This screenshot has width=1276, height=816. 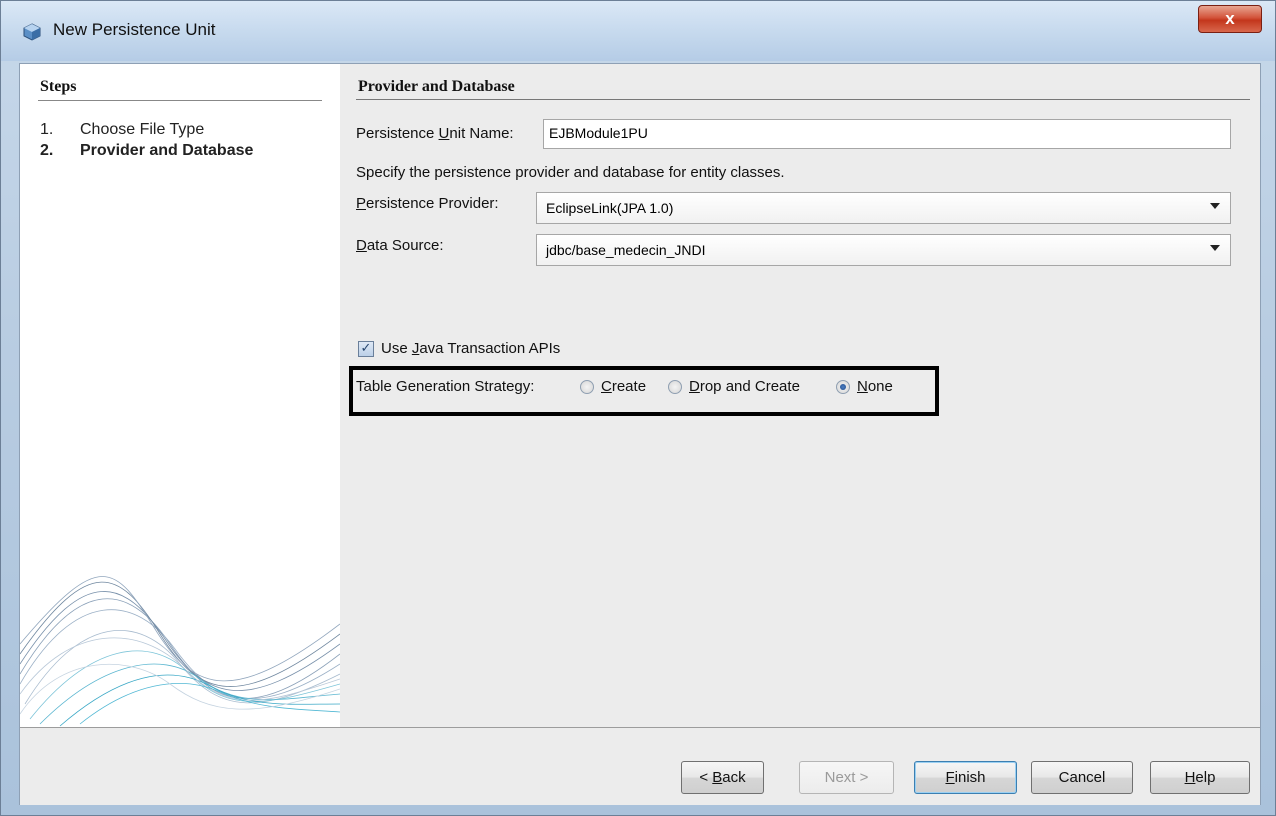 What do you see at coordinates (626, 250) in the screenshot?
I see `selected-data-source: jdbc/base_medecin_JNDI` at bounding box center [626, 250].